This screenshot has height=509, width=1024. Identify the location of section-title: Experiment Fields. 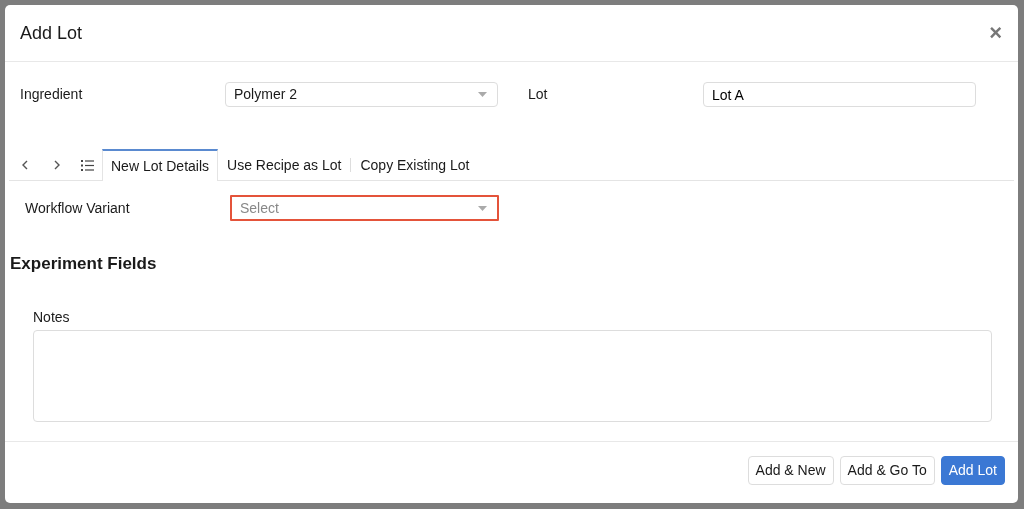
(84, 264).